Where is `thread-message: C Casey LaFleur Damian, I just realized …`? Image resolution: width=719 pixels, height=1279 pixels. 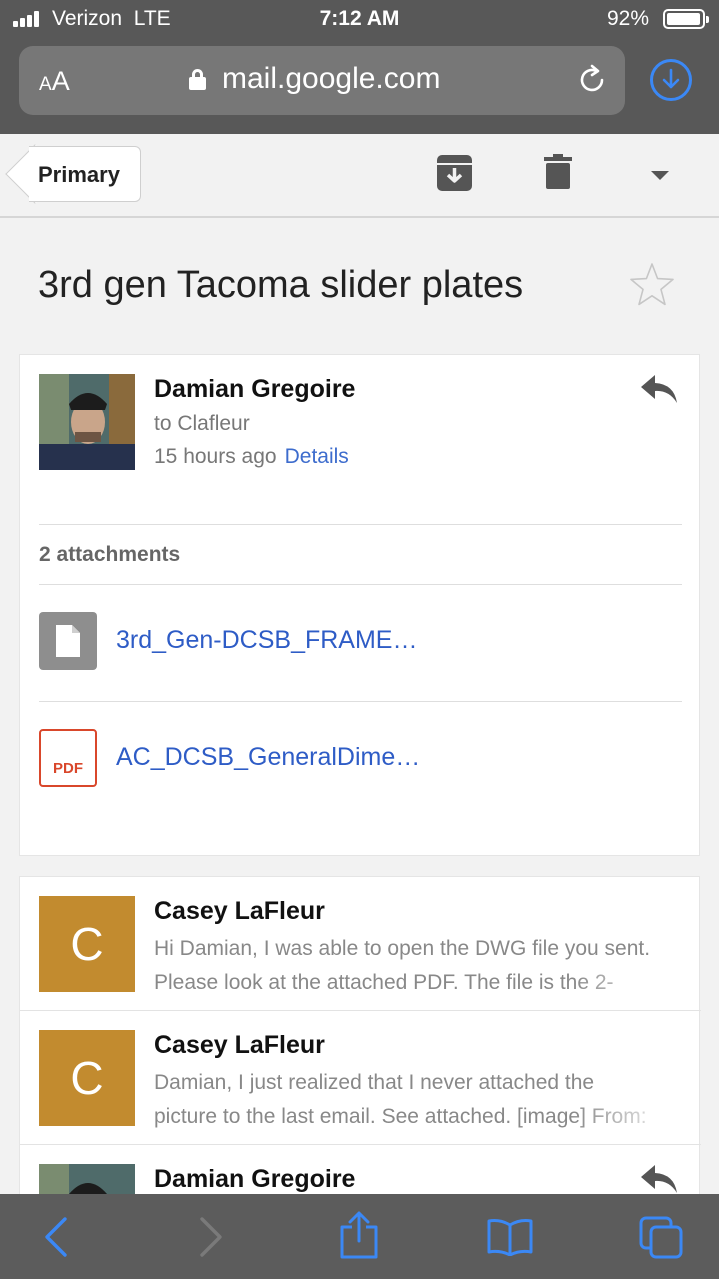
thread-message: C Casey LaFleur Damian, I just realized … is located at coordinates (360, 1078).